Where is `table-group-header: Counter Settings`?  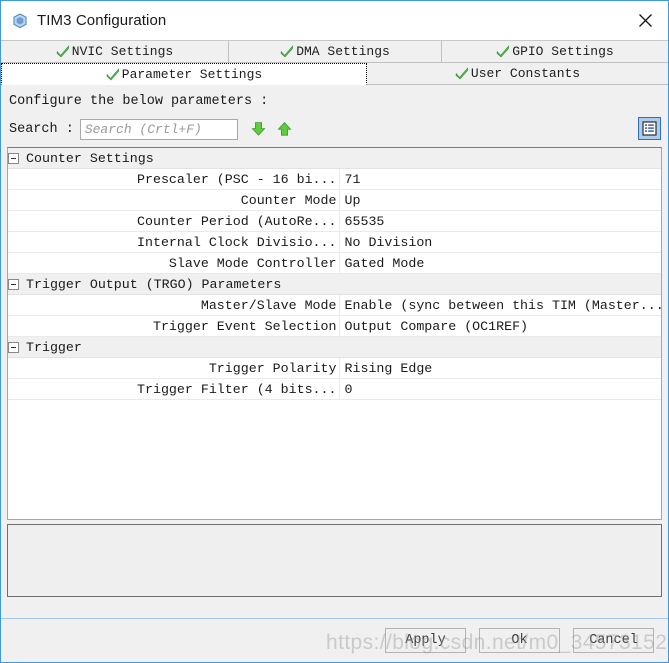 table-group-header: Counter Settings is located at coordinates (334, 158).